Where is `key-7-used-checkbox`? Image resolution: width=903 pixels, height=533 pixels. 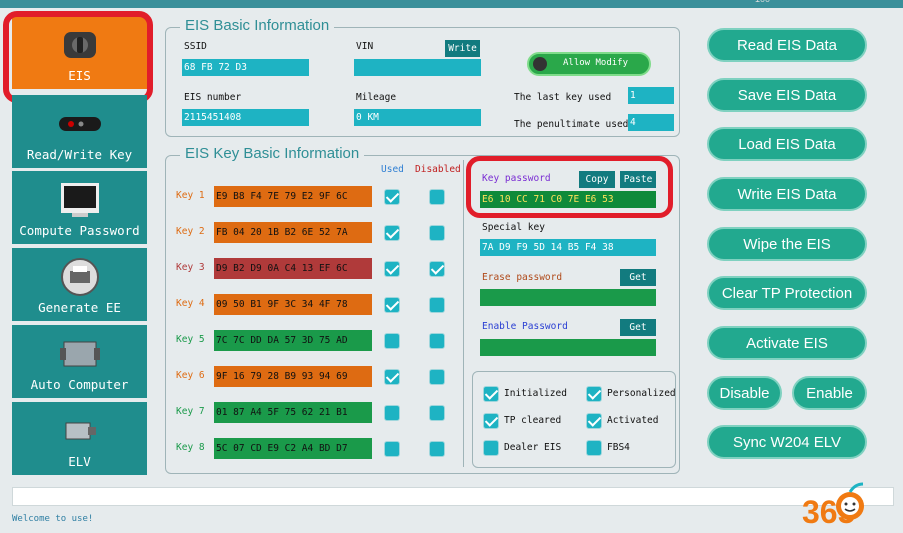 key-7-used-checkbox is located at coordinates (392, 413).